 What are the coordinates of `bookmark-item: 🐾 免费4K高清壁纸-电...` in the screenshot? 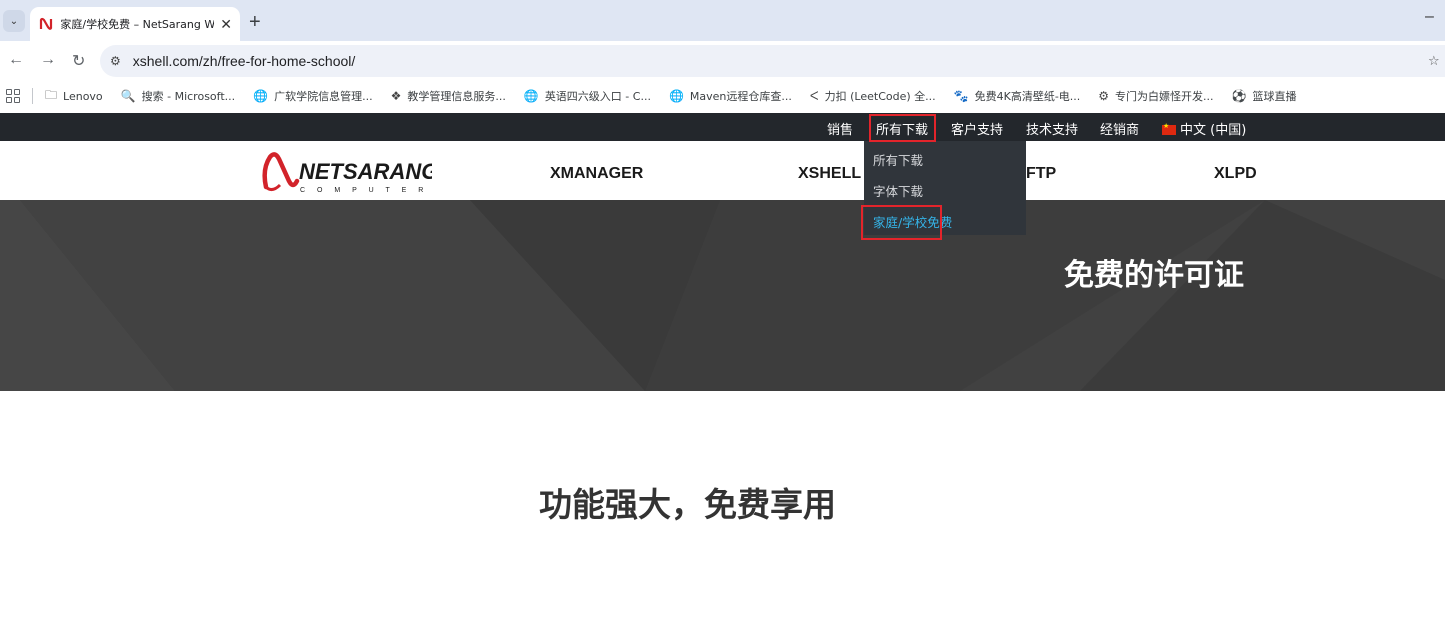 It's located at (1017, 96).